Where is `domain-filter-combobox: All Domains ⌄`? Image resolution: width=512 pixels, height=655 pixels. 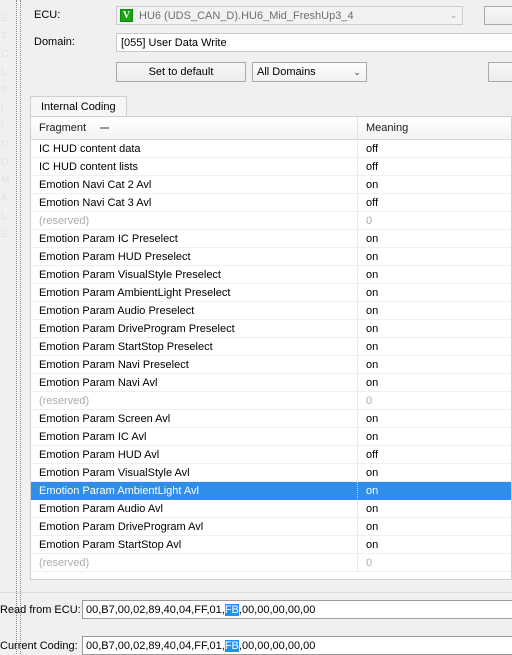 domain-filter-combobox: All Domains ⌄ is located at coordinates (309, 72).